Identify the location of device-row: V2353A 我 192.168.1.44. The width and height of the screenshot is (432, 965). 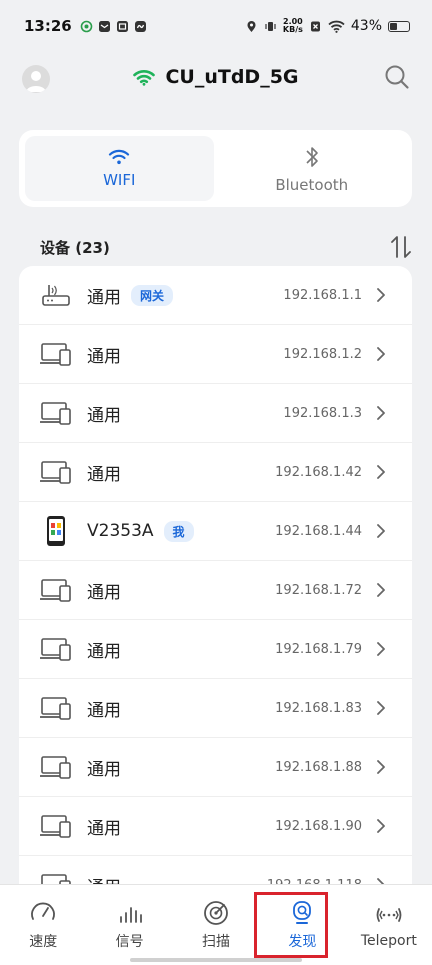
(215, 531).